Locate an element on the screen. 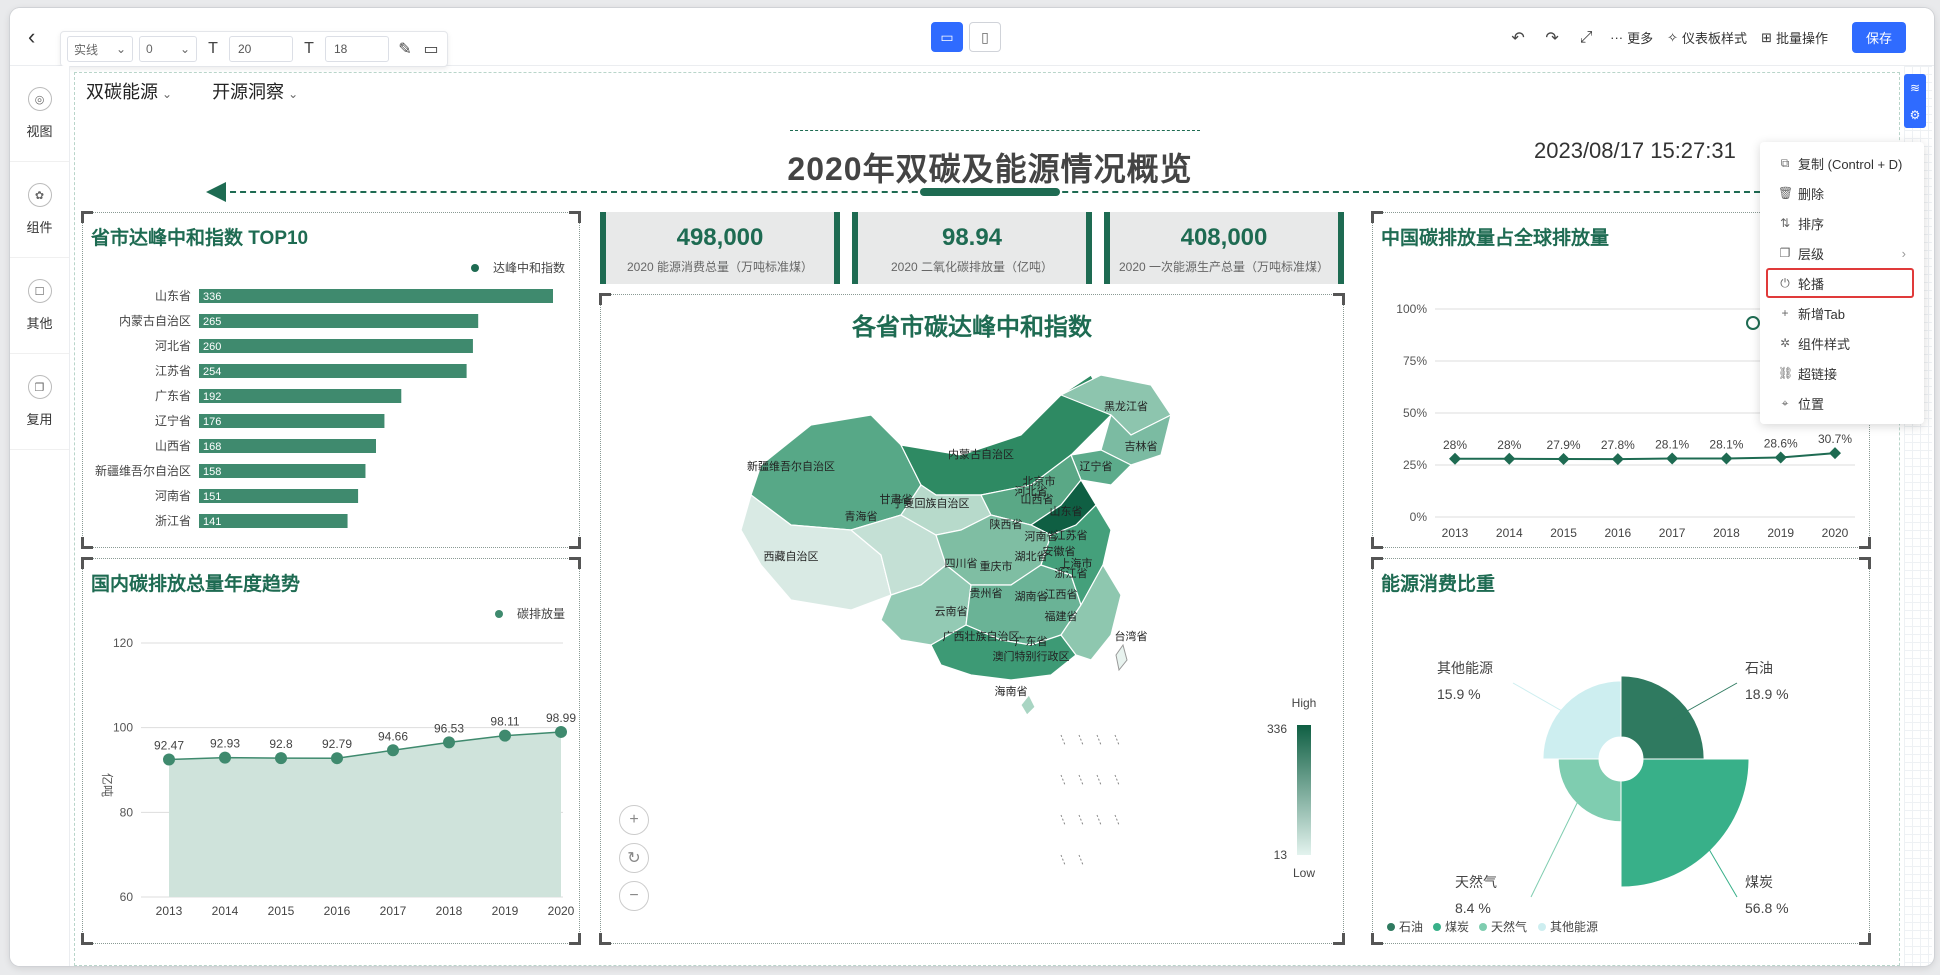 The width and height of the screenshot is (1940, 975). fullscreen-icon: ⤢ is located at coordinates (1586, 38).